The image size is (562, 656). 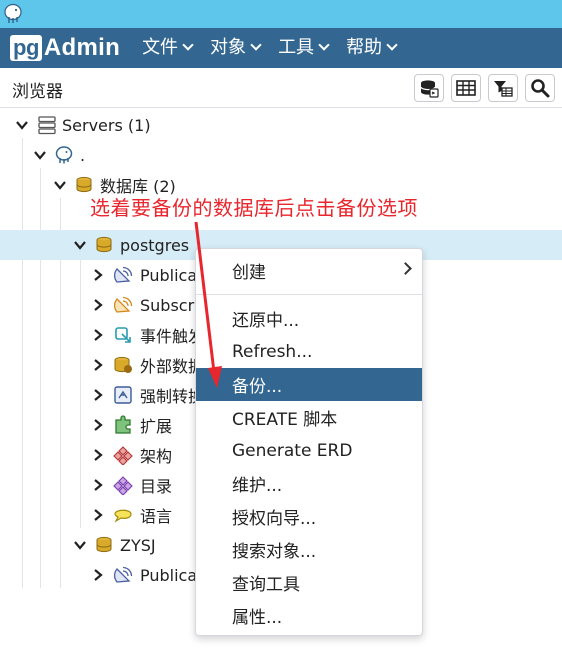 What do you see at coordinates (123, 516) in the screenshot?
I see `language-icon` at bounding box center [123, 516].